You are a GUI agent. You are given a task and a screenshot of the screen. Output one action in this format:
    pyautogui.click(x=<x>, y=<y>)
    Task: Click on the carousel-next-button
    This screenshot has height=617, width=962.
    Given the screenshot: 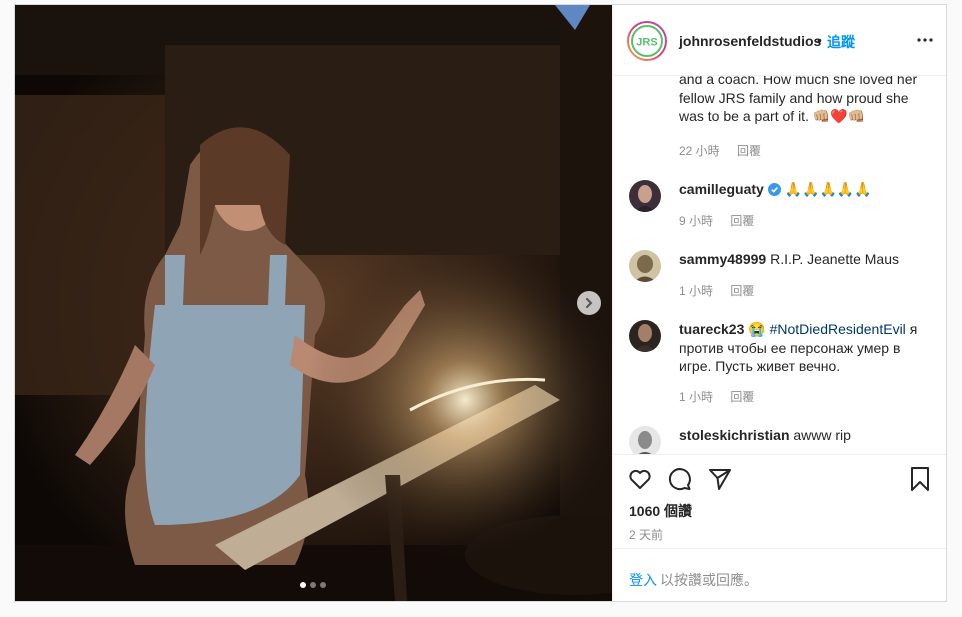 What is the action you would take?
    pyautogui.click(x=589, y=303)
    